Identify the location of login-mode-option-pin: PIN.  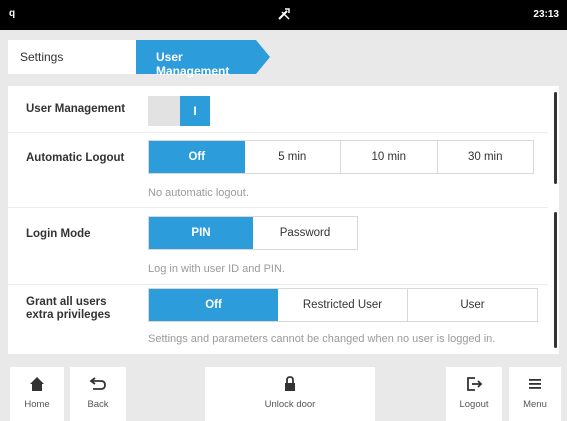
(201, 233).